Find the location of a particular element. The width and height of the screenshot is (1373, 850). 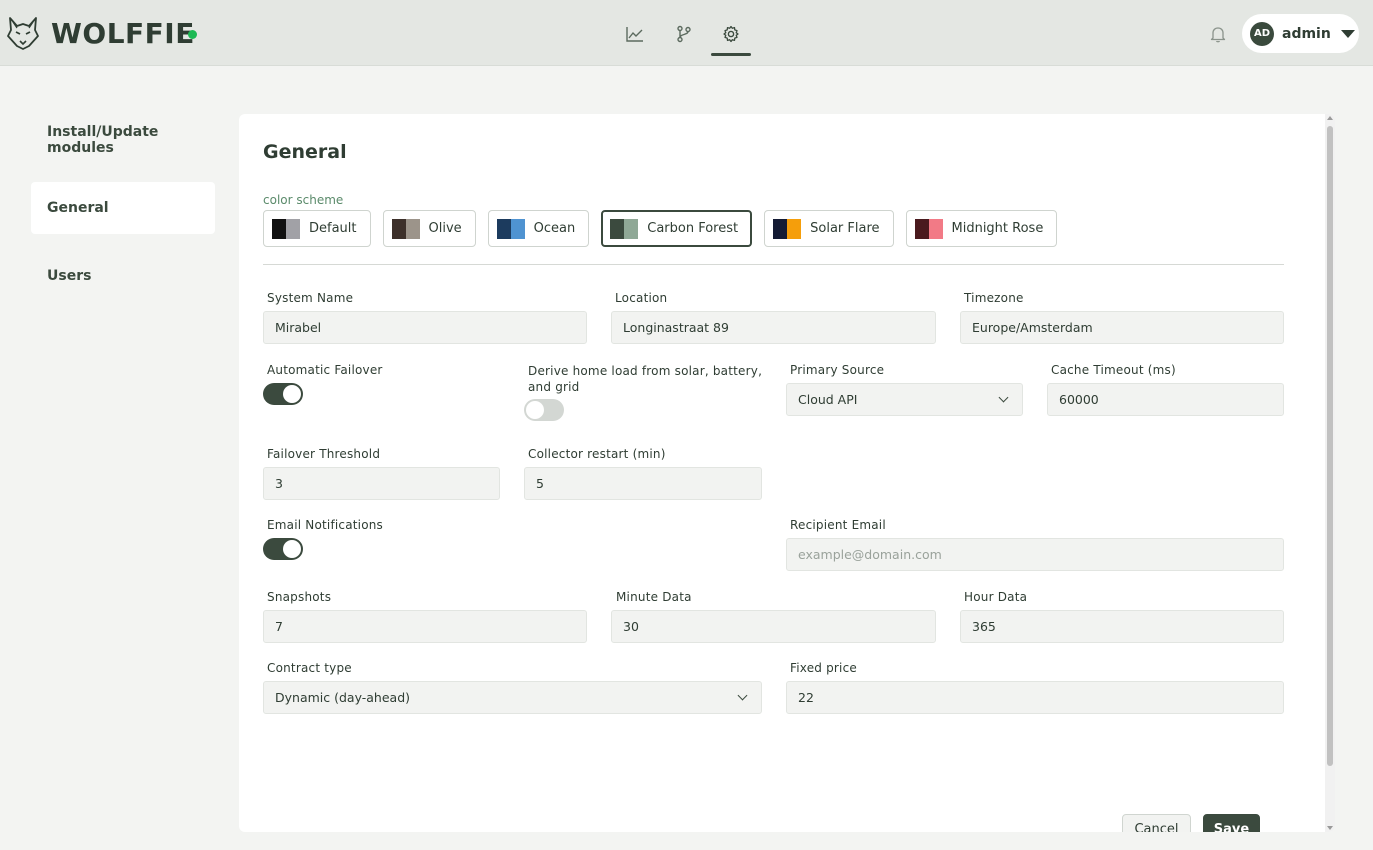

wolf-logo-icon is located at coordinates (23, 33).